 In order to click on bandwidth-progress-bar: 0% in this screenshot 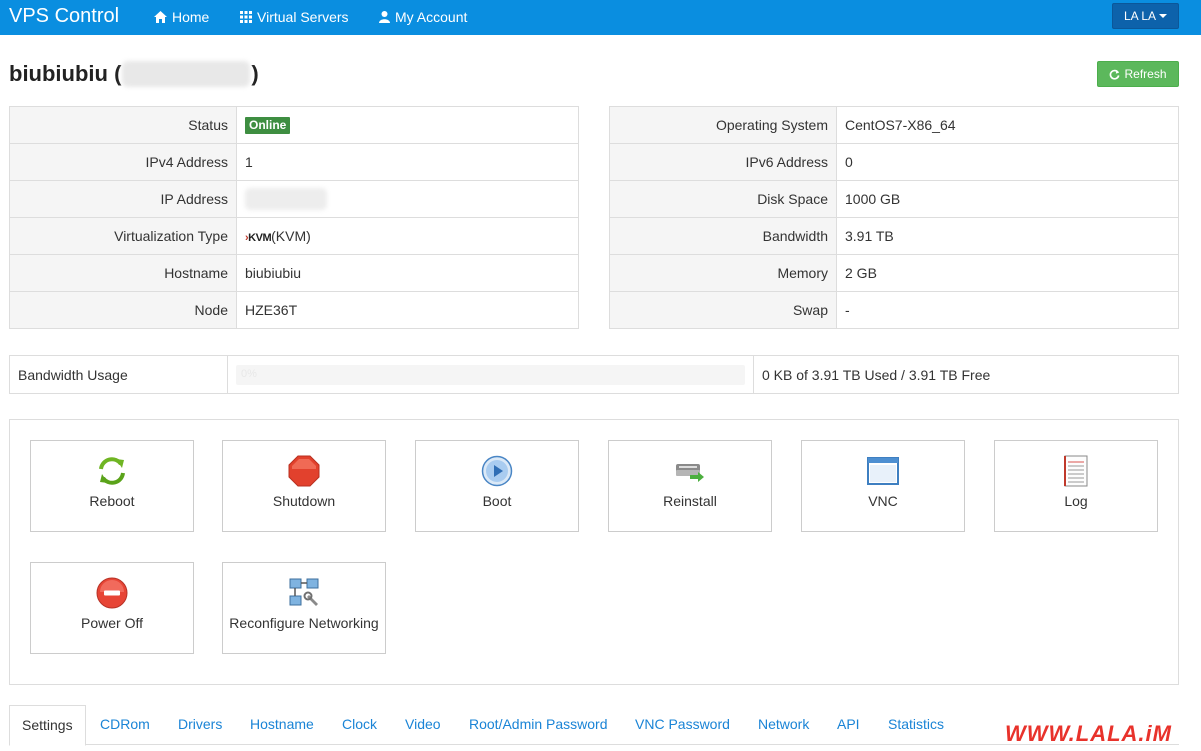, I will do `click(490, 374)`.